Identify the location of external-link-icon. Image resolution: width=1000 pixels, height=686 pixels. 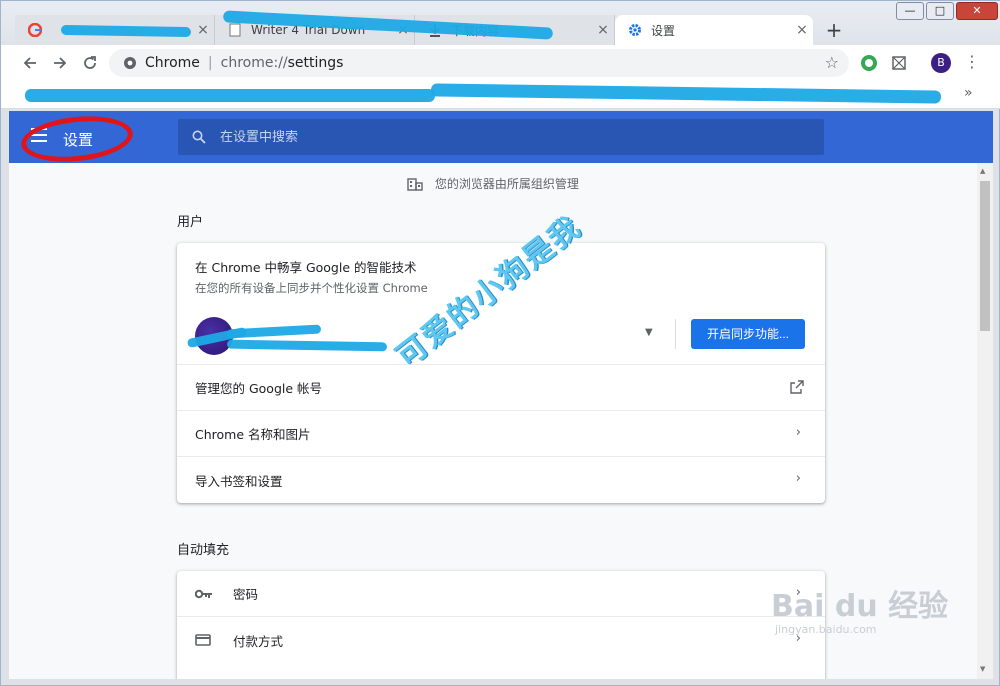
(797, 387).